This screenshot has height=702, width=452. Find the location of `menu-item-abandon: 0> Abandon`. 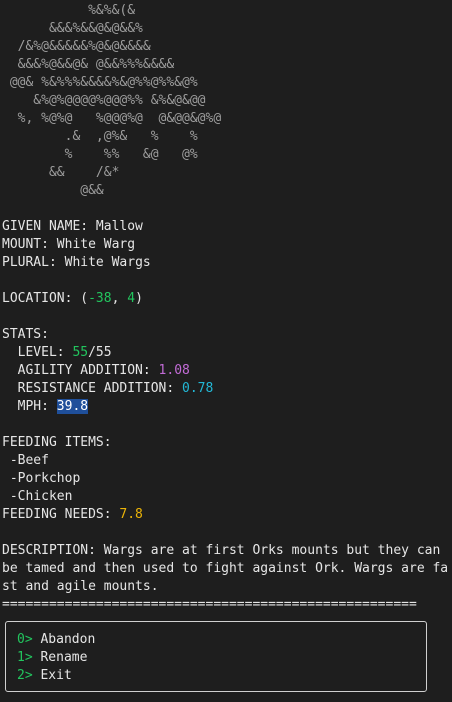

menu-item-abandon: 0> Abandon is located at coordinates (221, 640).